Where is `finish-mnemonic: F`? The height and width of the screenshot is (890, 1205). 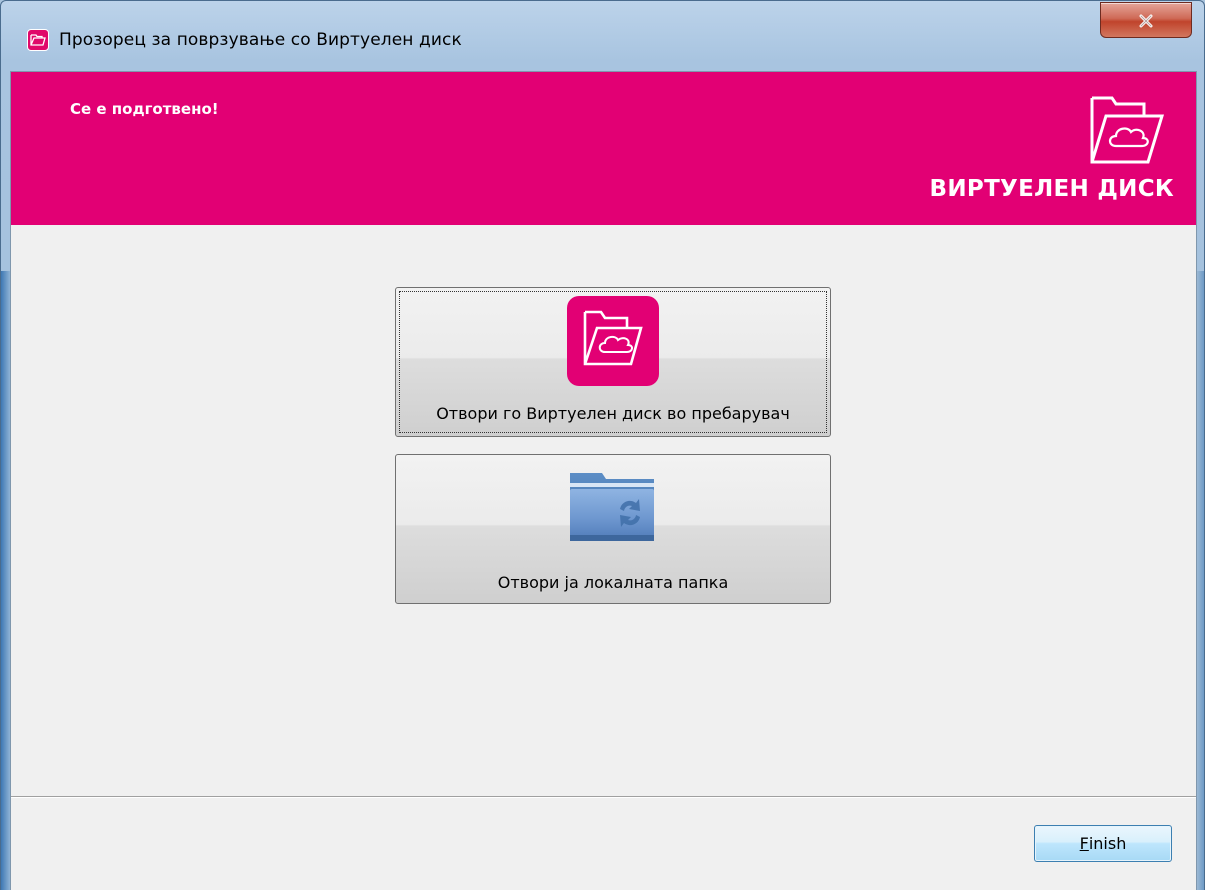
finish-mnemonic: F is located at coordinates (1084, 843).